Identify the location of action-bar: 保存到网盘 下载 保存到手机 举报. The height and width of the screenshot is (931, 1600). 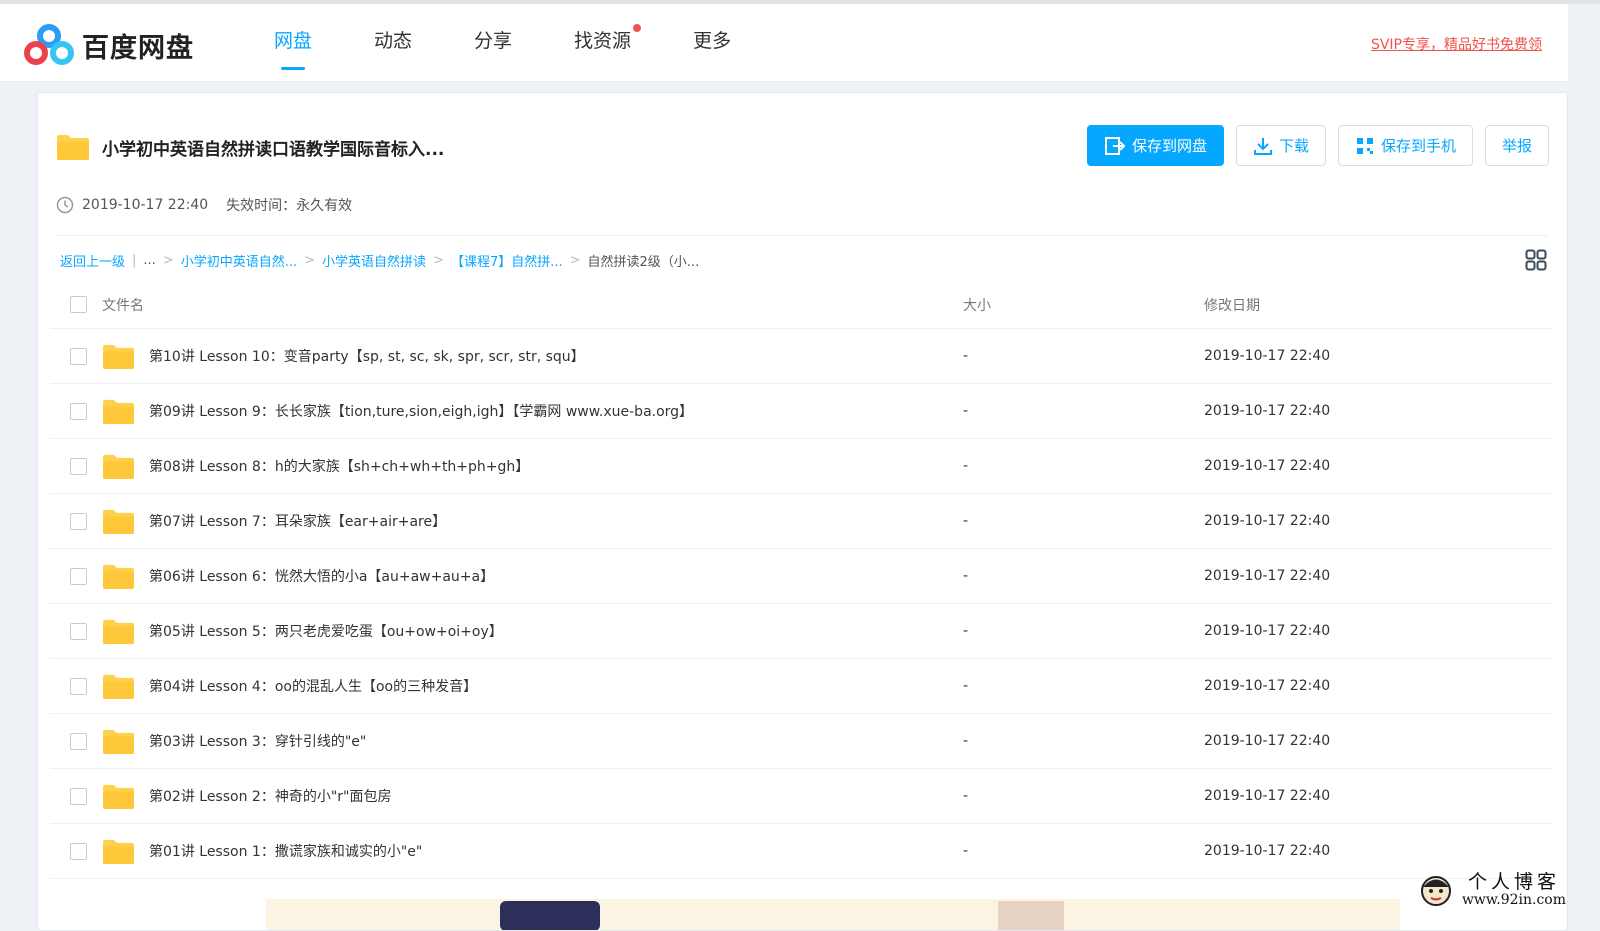
(1312, 145).